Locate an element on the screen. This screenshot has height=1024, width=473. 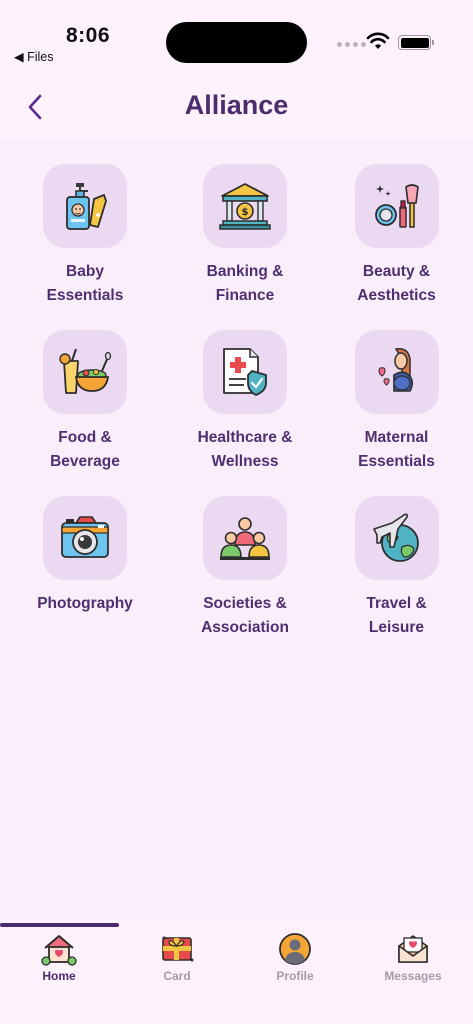
profile-icon is located at coordinates (295, 949).